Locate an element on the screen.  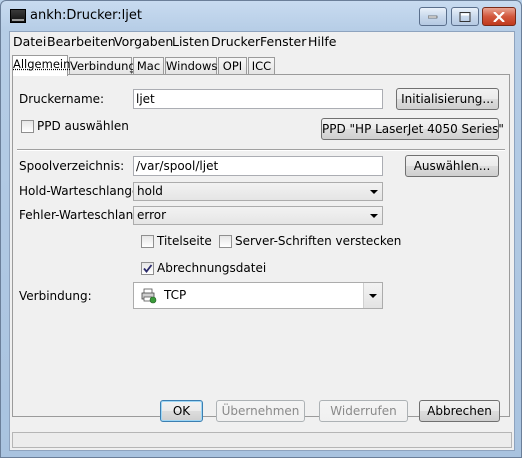
tab-verbindung: Verbindung is located at coordinates (102, 66).